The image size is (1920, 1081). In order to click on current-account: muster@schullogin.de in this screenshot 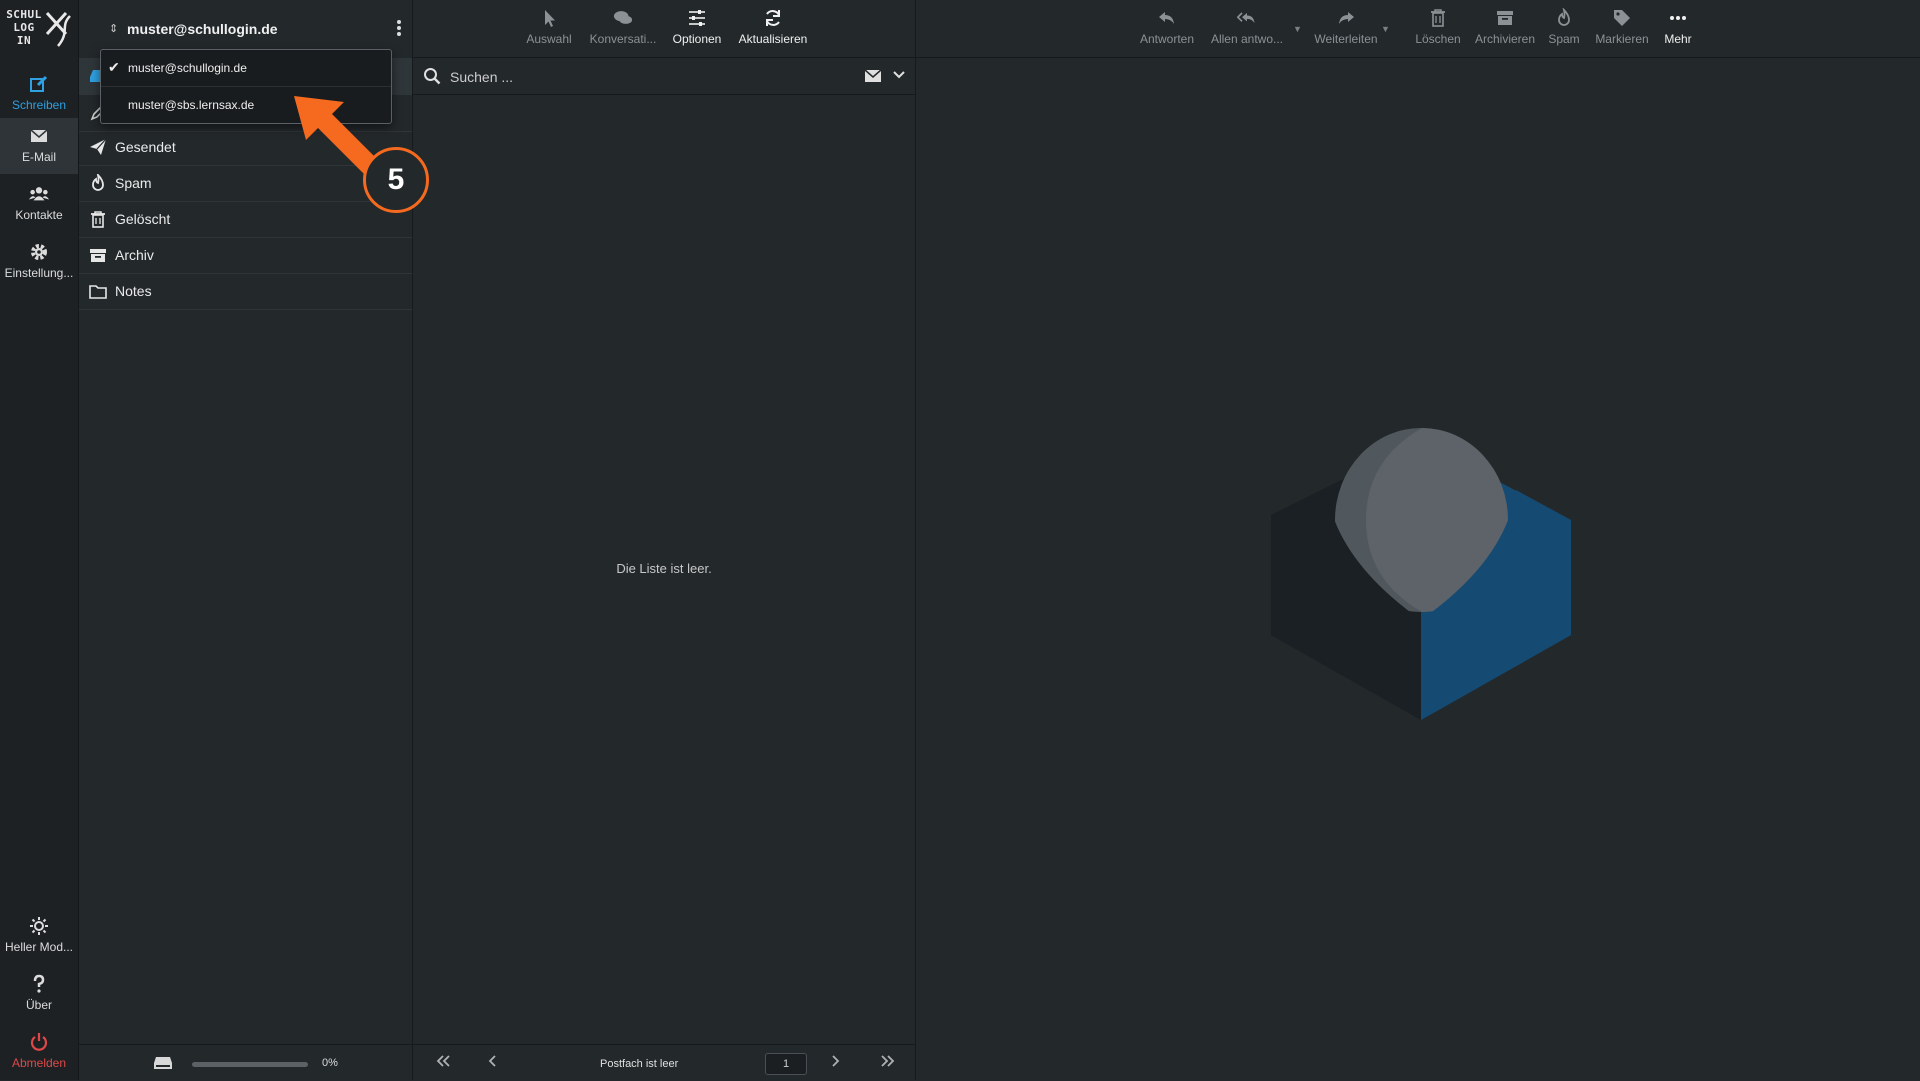, I will do `click(202, 29)`.